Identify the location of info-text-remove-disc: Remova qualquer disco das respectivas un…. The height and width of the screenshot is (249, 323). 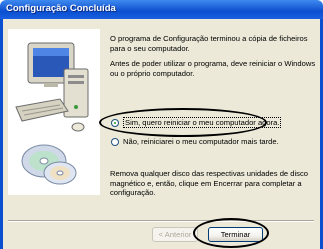
(209, 183).